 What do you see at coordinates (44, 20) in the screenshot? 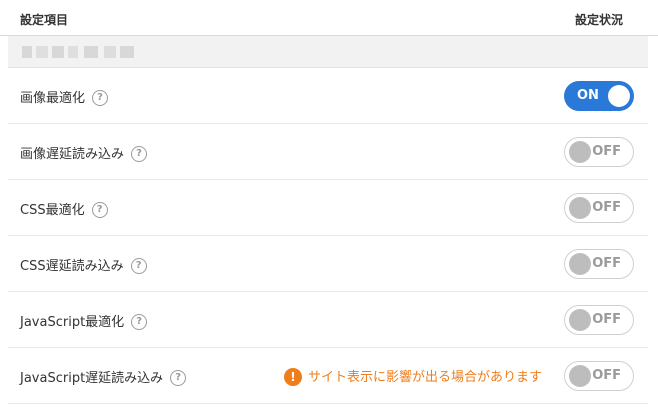
I see `header-setting-item: 設定項目` at bounding box center [44, 20].